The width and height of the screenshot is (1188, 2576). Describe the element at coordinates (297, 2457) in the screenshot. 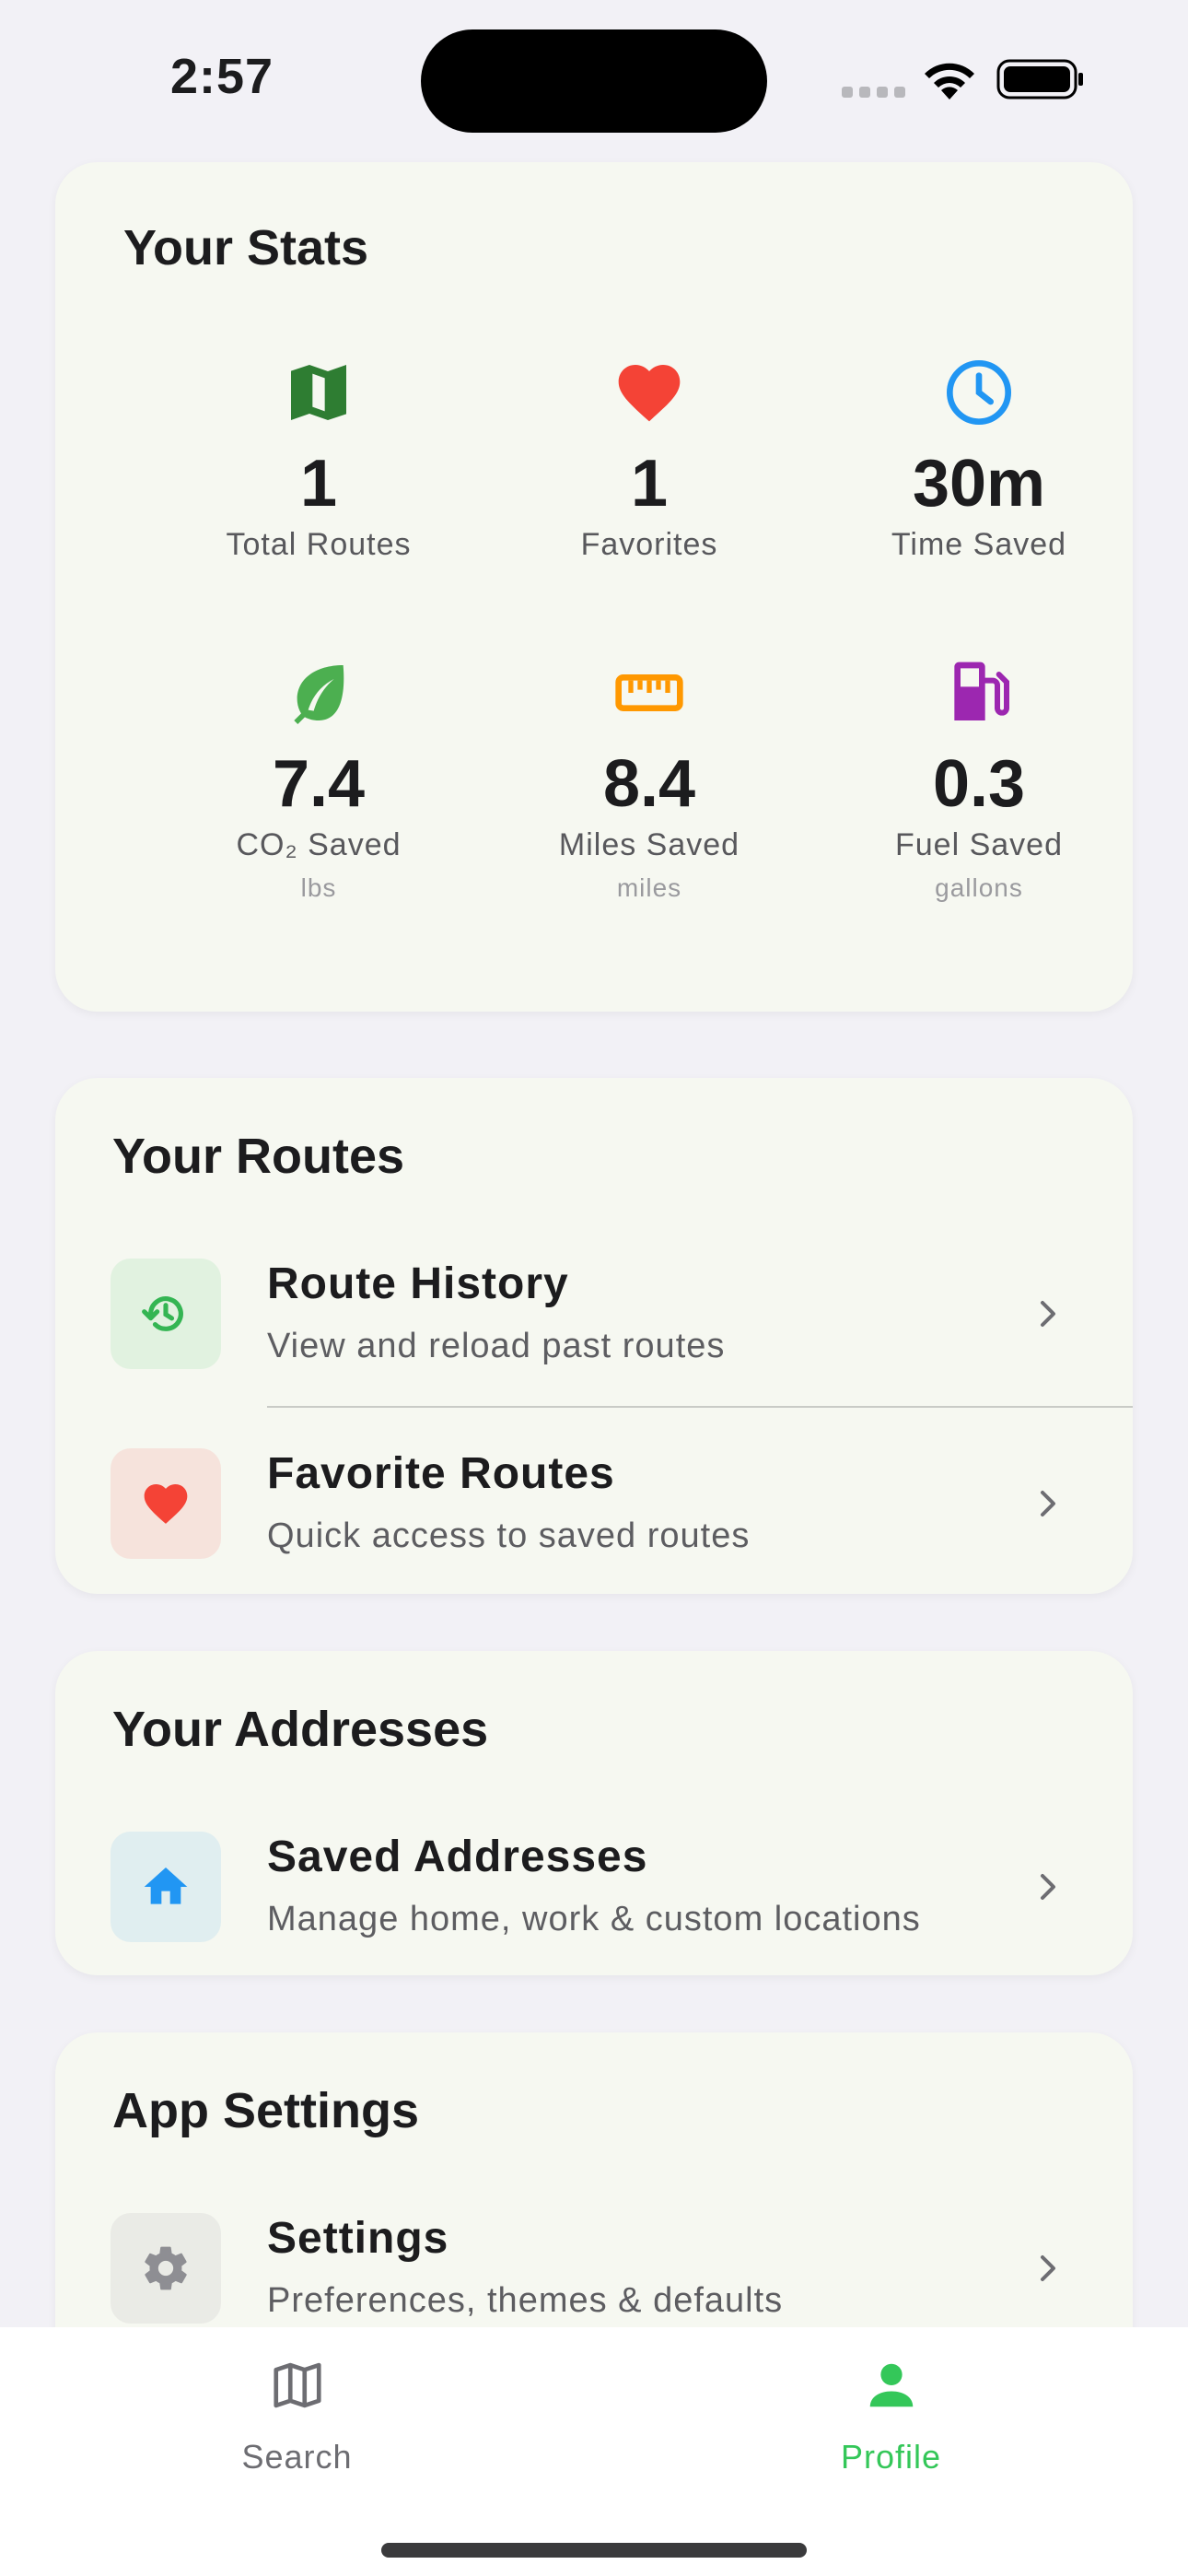

I see `tab-label: Search` at that location.